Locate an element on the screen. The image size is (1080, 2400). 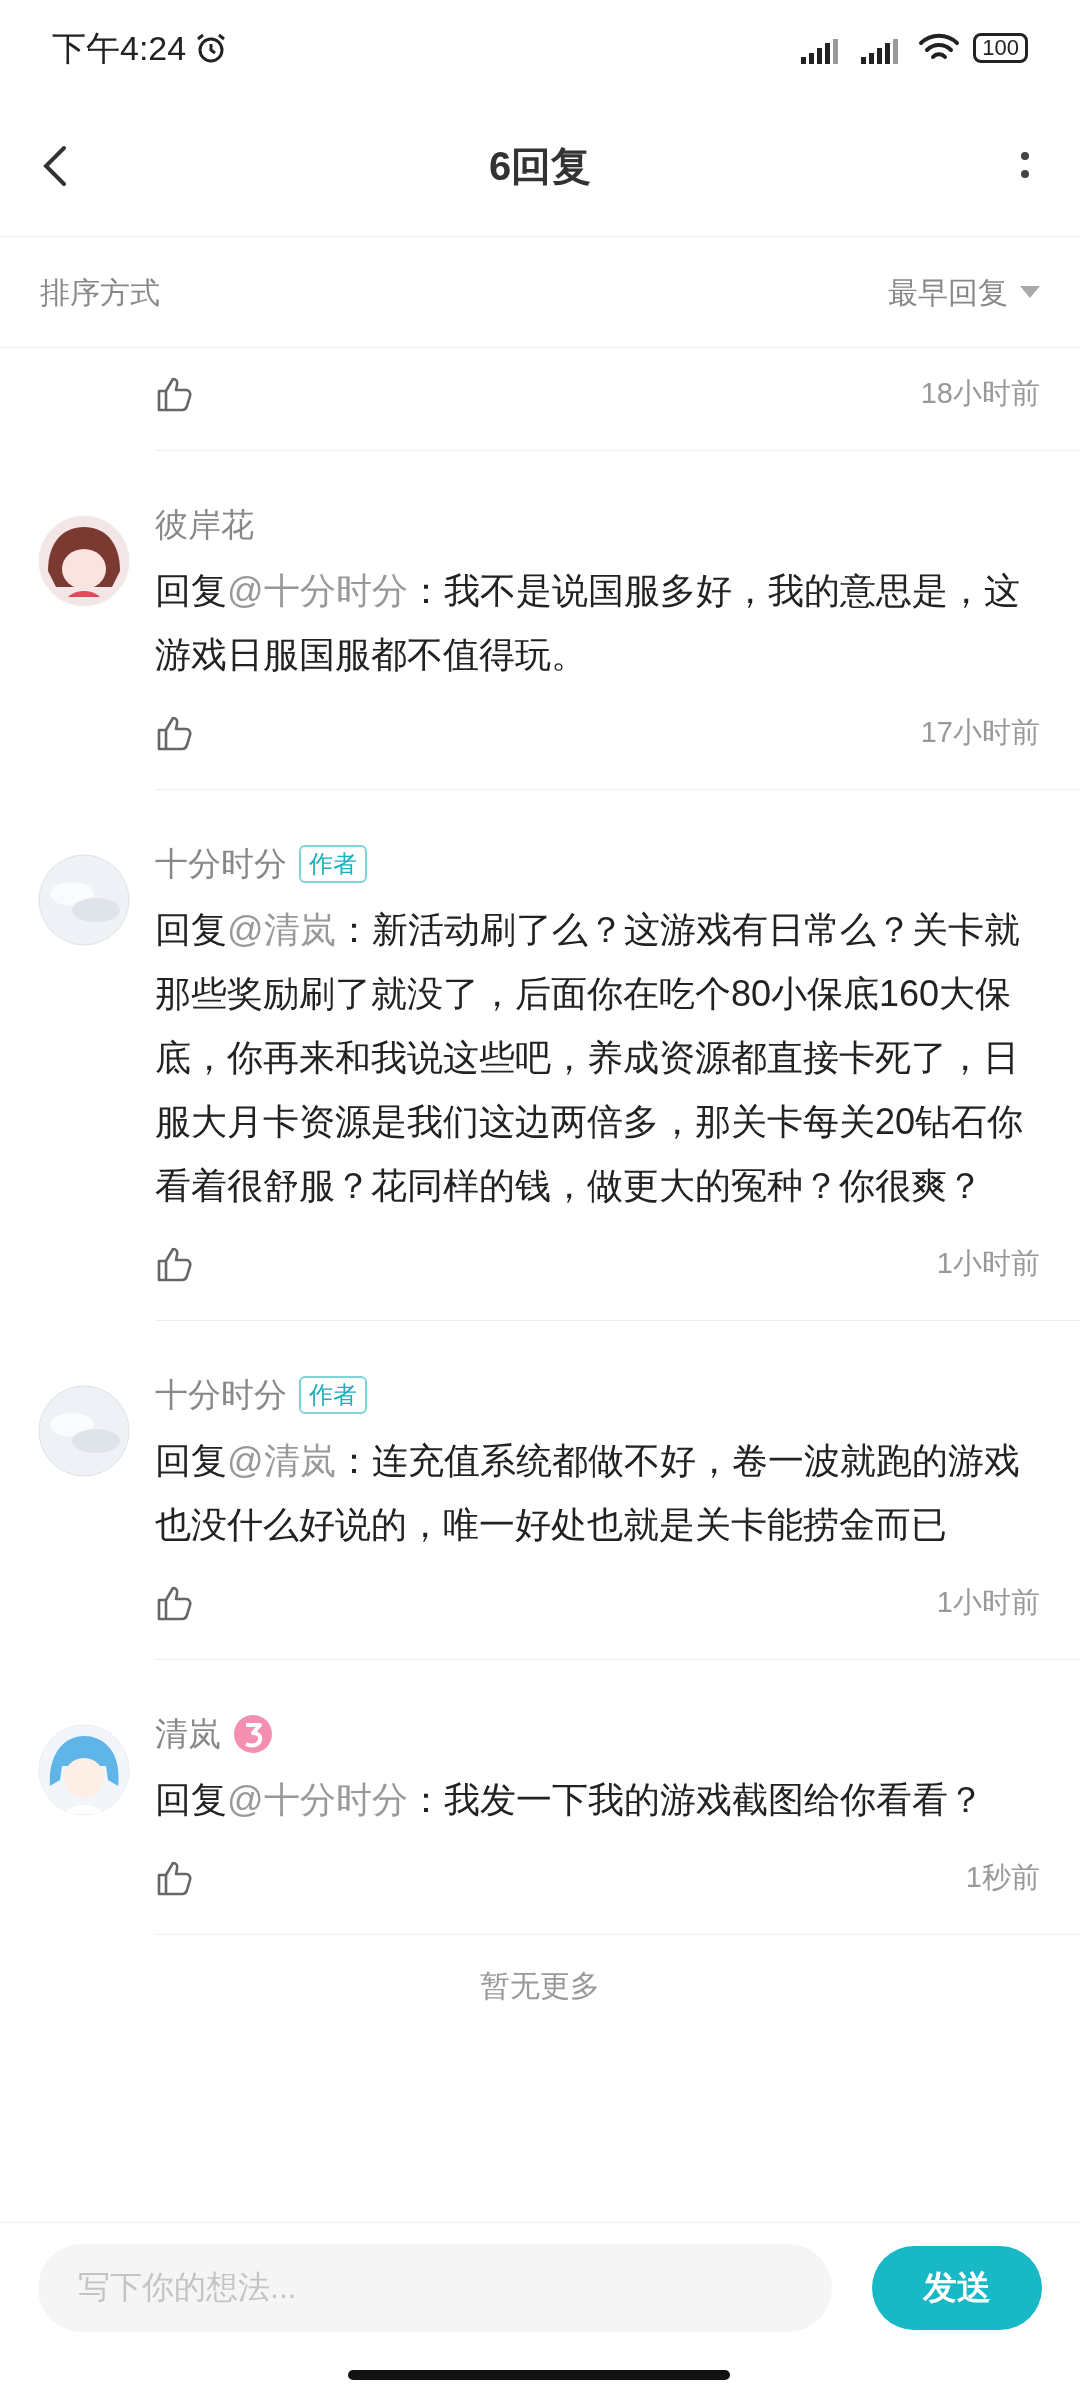
page-title: 6回复 is located at coordinates (540, 166).